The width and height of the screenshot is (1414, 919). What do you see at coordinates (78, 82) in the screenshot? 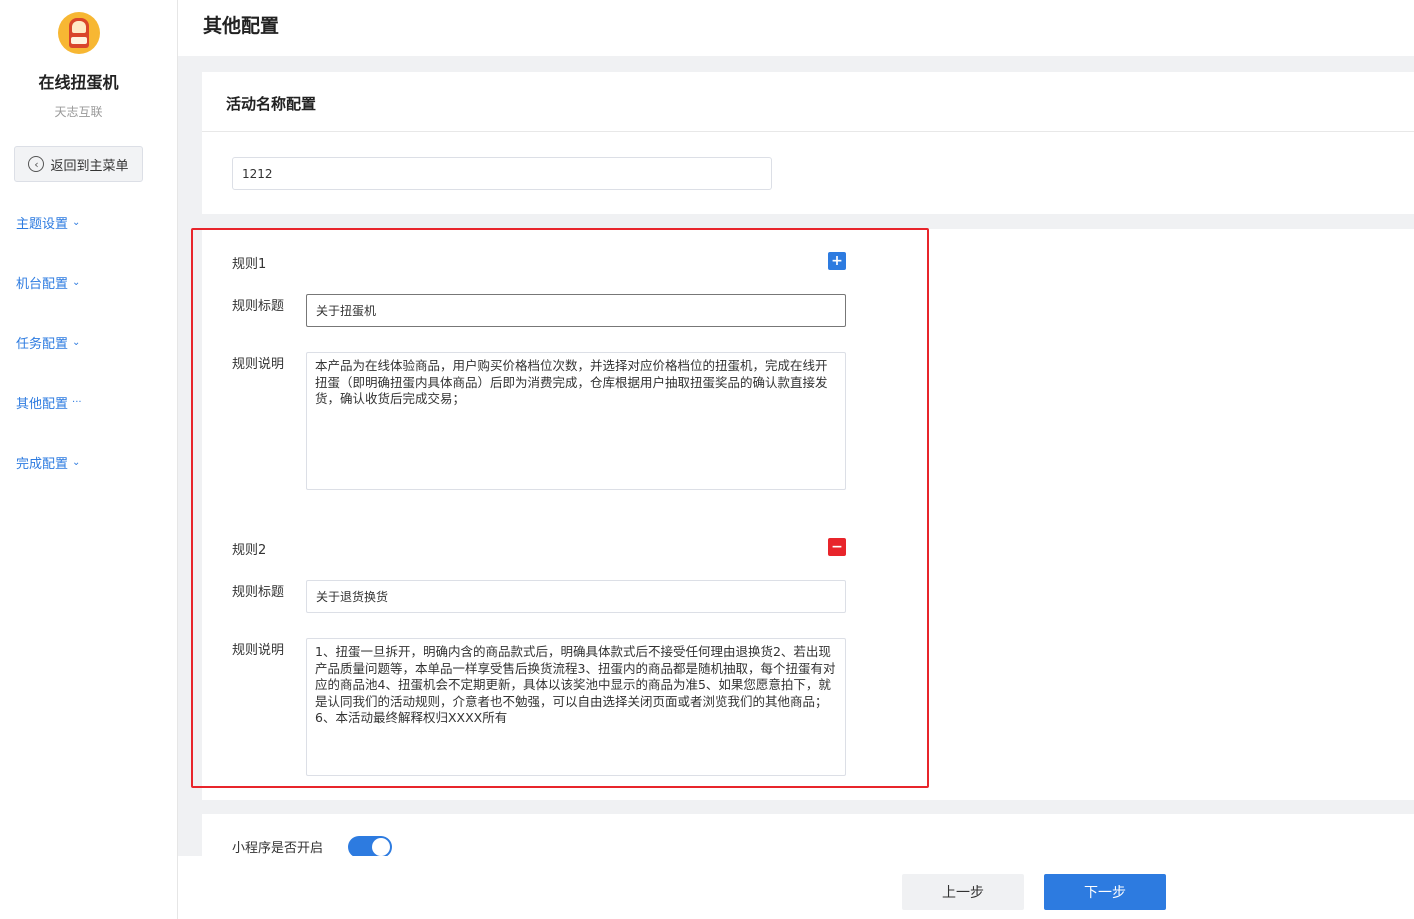
I see `app-name: 在线扭蛋机` at bounding box center [78, 82].